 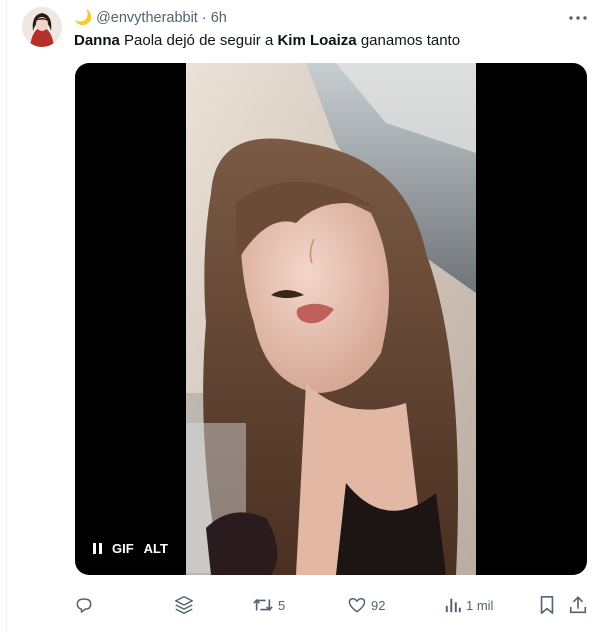 I want to click on avatar-image, so click(x=42, y=27).